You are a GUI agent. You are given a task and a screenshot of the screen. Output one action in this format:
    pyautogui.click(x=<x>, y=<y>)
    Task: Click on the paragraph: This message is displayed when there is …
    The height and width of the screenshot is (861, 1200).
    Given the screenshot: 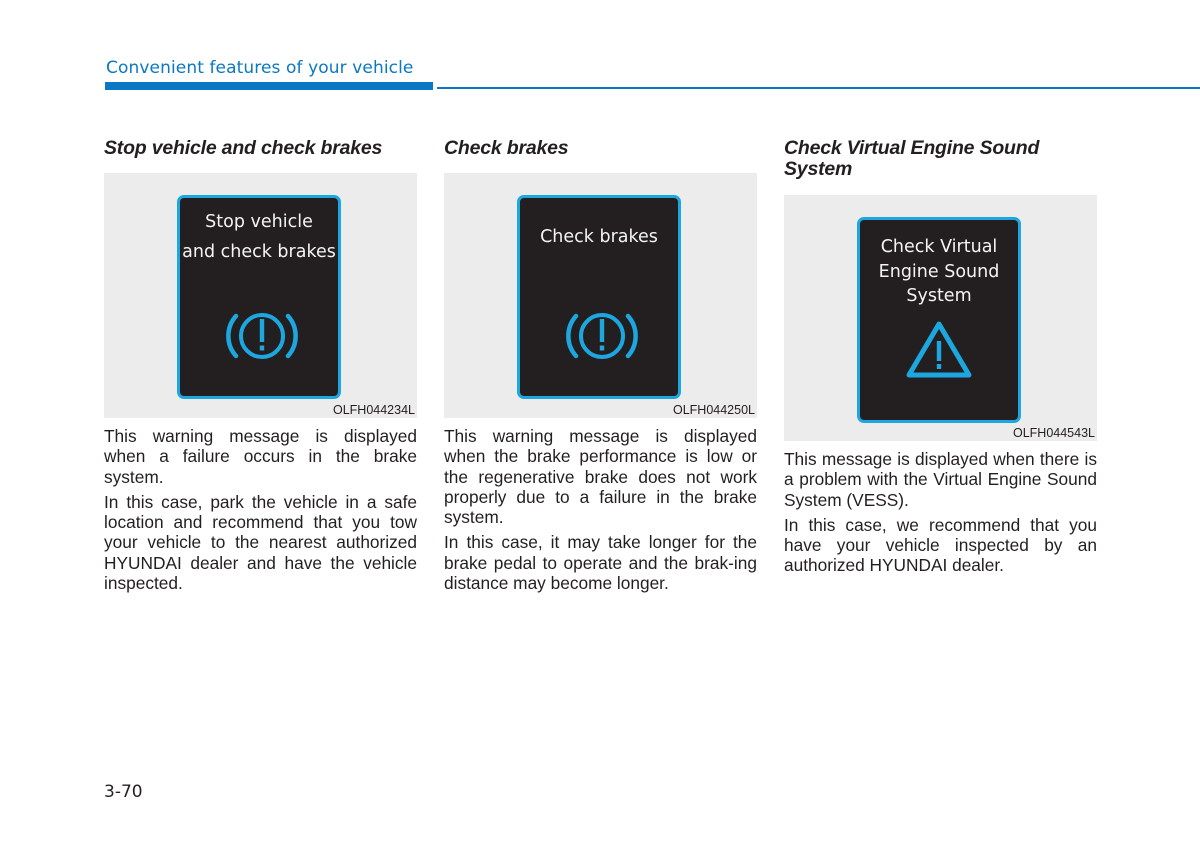 What is the action you would take?
    pyautogui.click(x=940, y=479)
    